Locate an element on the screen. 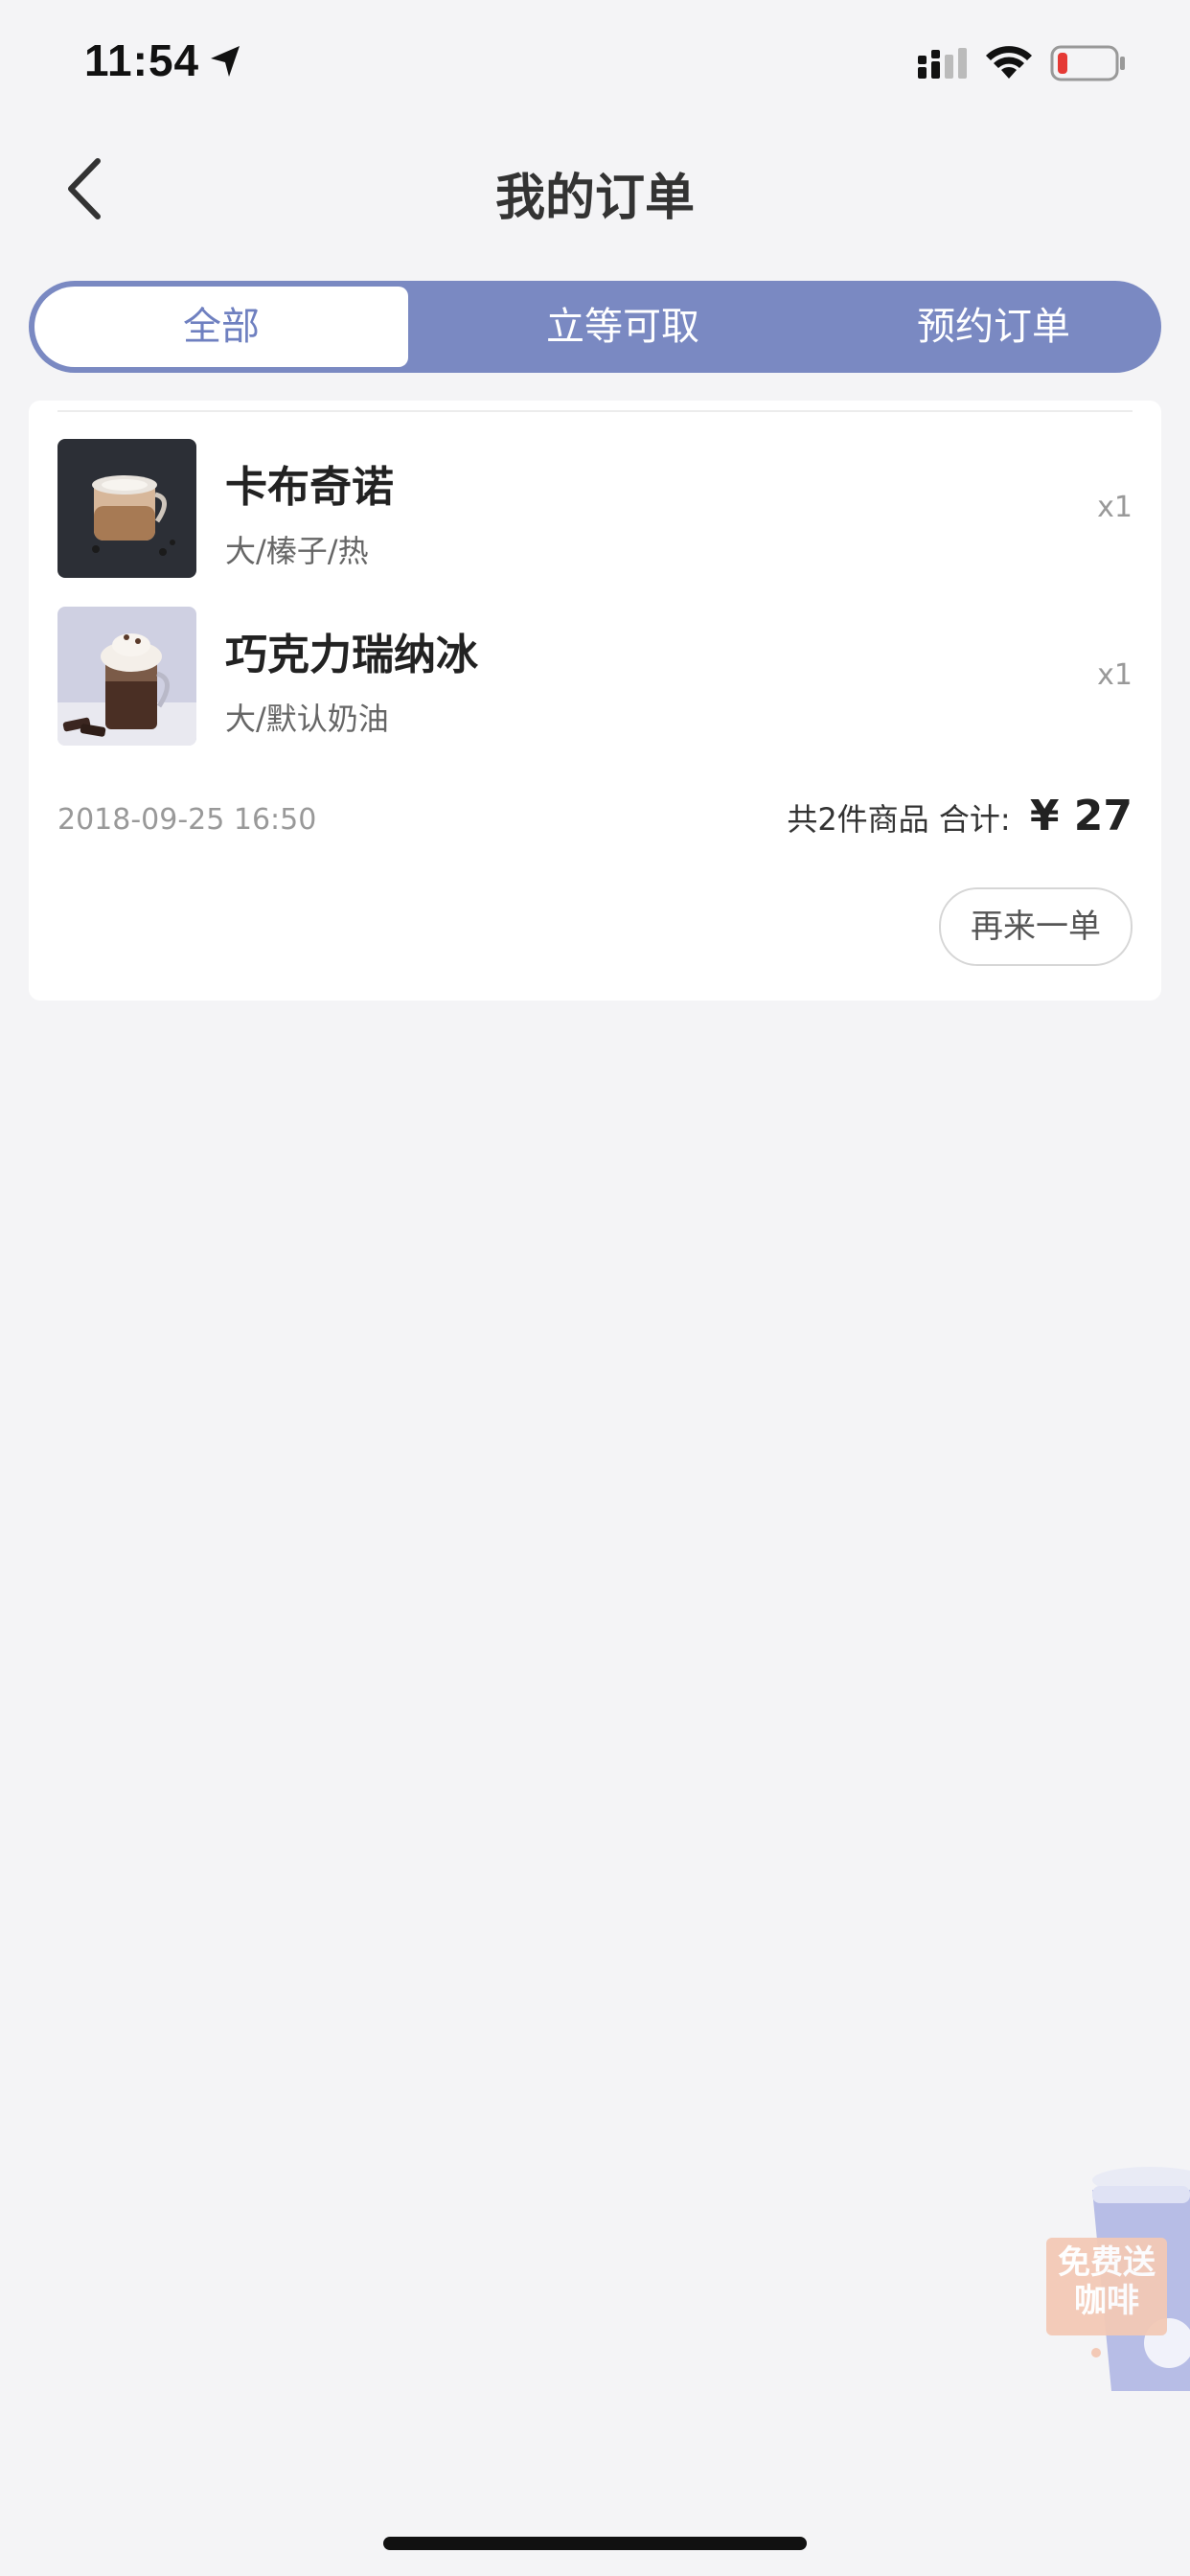 Image resolution: width=1190 pixels, height=2576 pixels. cellular-signal-icon is located at coordinates (943, 63).